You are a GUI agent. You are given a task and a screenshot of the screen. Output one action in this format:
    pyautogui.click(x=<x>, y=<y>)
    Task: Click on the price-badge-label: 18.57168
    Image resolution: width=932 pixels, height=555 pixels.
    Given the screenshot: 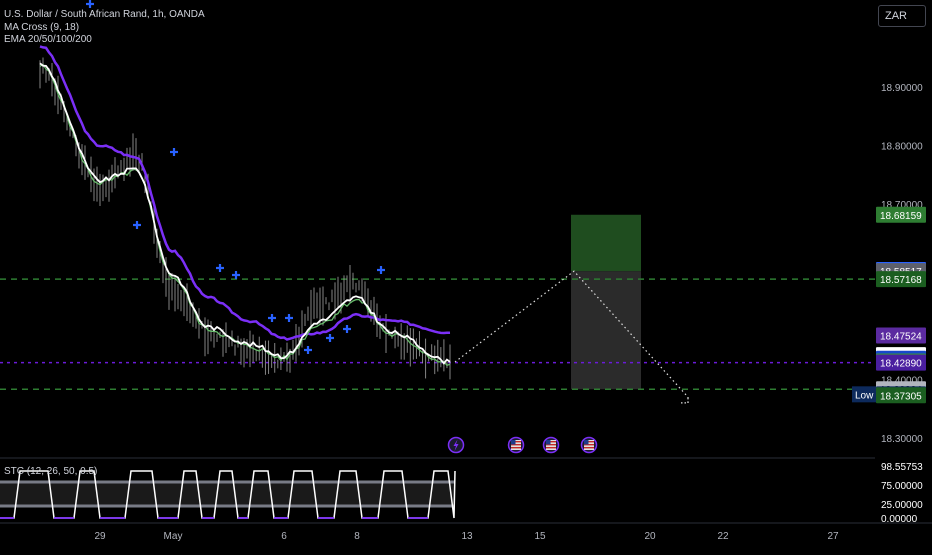 What is the action you would take?
    pyautogui.click(x=901, y=280)
    